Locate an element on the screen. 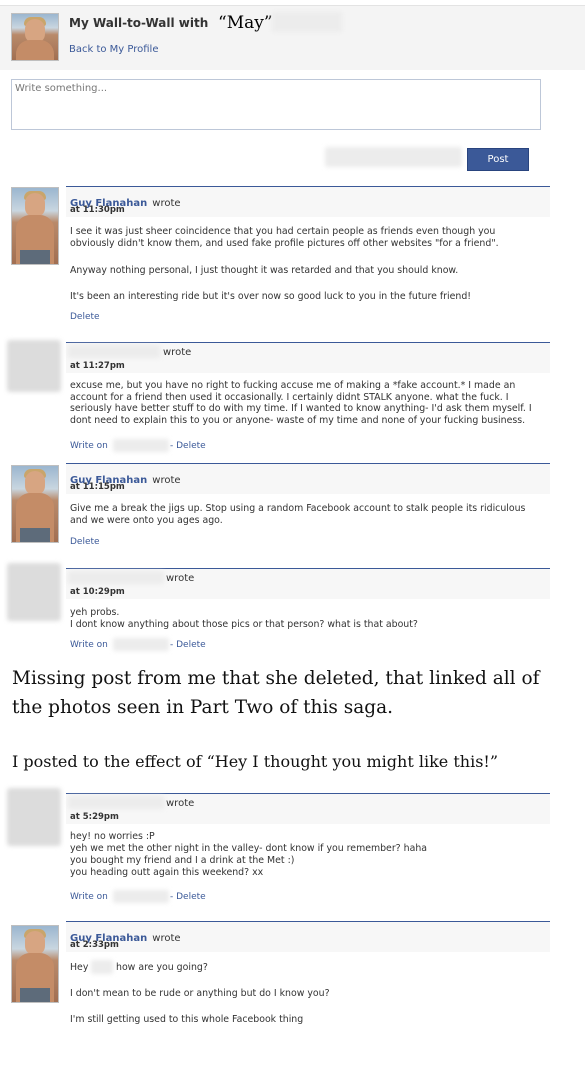  post-text: how are you going? is located at coordinates (162, 967).